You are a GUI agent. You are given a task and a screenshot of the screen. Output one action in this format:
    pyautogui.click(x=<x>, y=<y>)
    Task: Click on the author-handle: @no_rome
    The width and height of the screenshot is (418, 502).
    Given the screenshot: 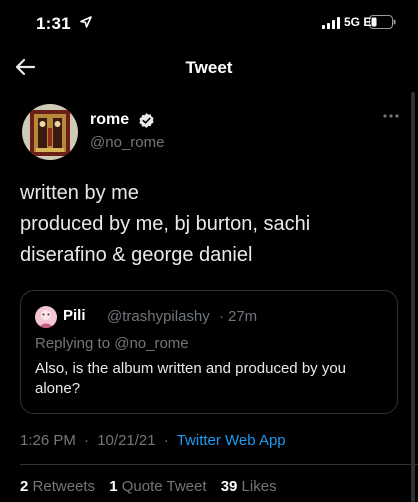 What is the action you would take?
    pyautogui.click(x=127, y=142)
    